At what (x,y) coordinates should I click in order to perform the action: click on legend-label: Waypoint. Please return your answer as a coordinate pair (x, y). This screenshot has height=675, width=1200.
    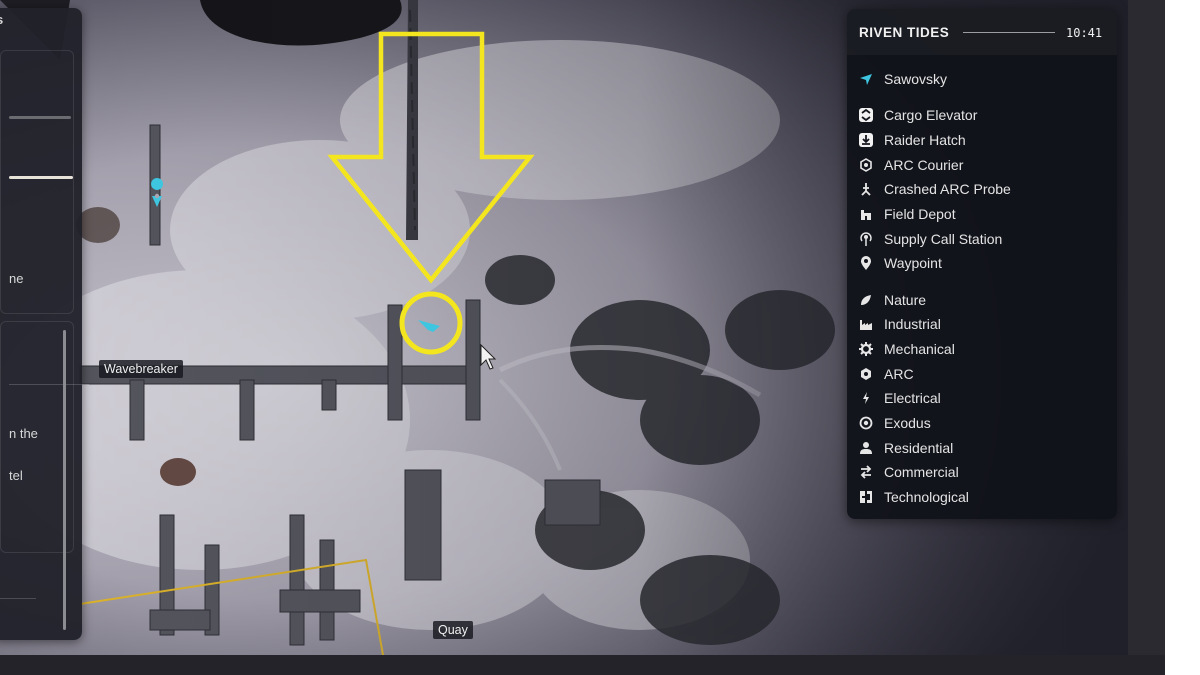
    Looking at the image, I should click on (913, 263).